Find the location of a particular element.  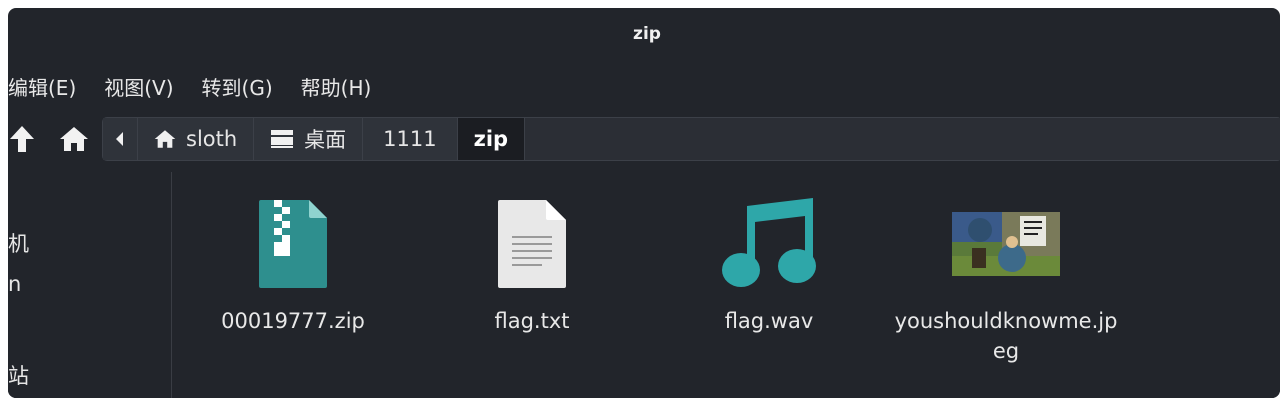

file-name: flag.txt is located at coordinates (532, 321).